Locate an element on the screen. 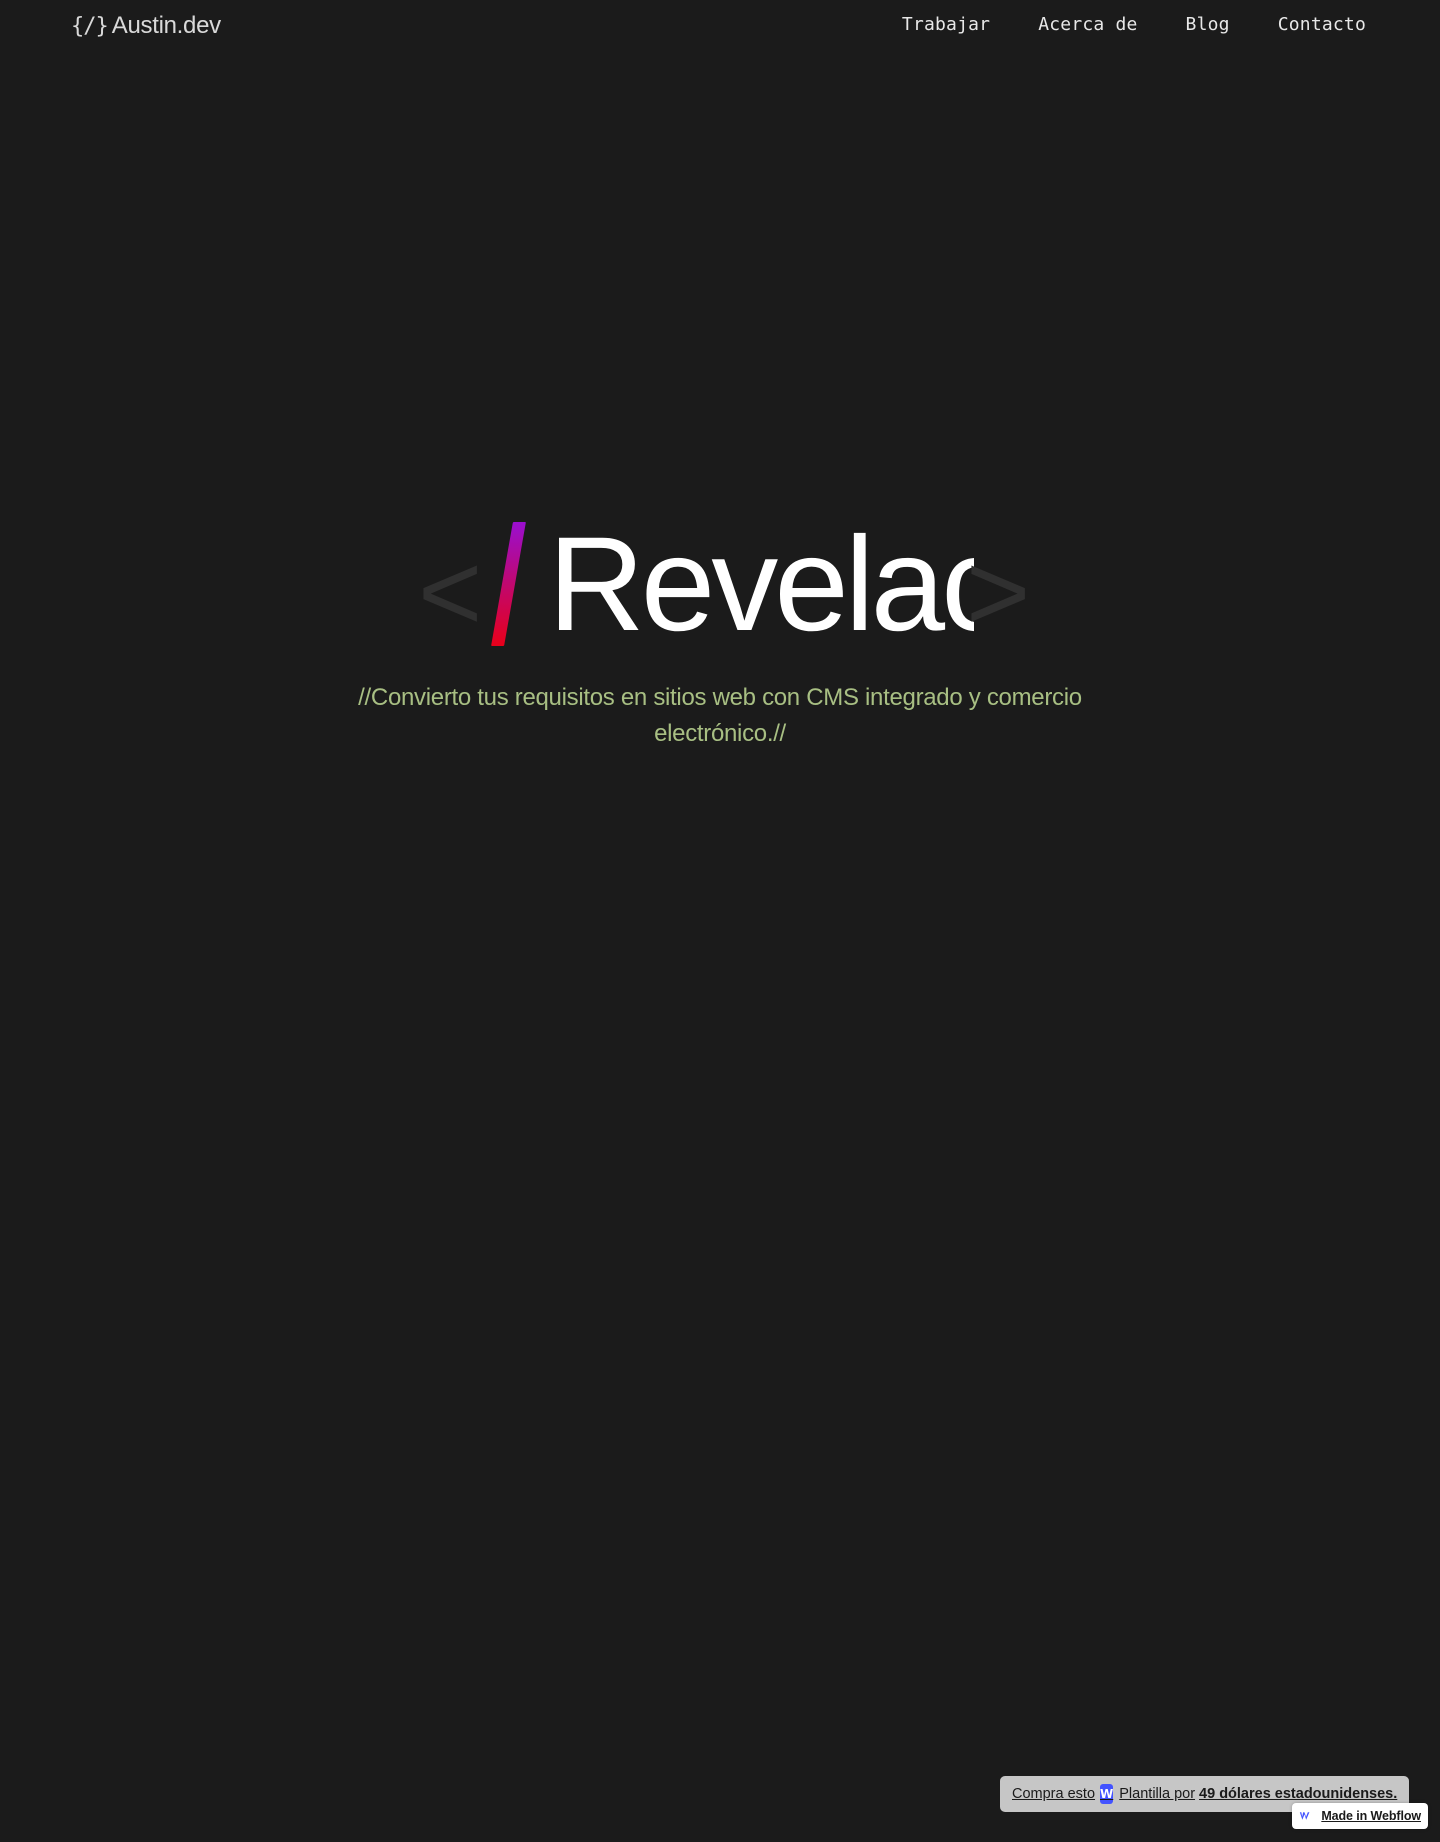 This screenshot has height=1842, width=1440. nav-item-trabajar: Trabajar is located at coordinates (946, 24).